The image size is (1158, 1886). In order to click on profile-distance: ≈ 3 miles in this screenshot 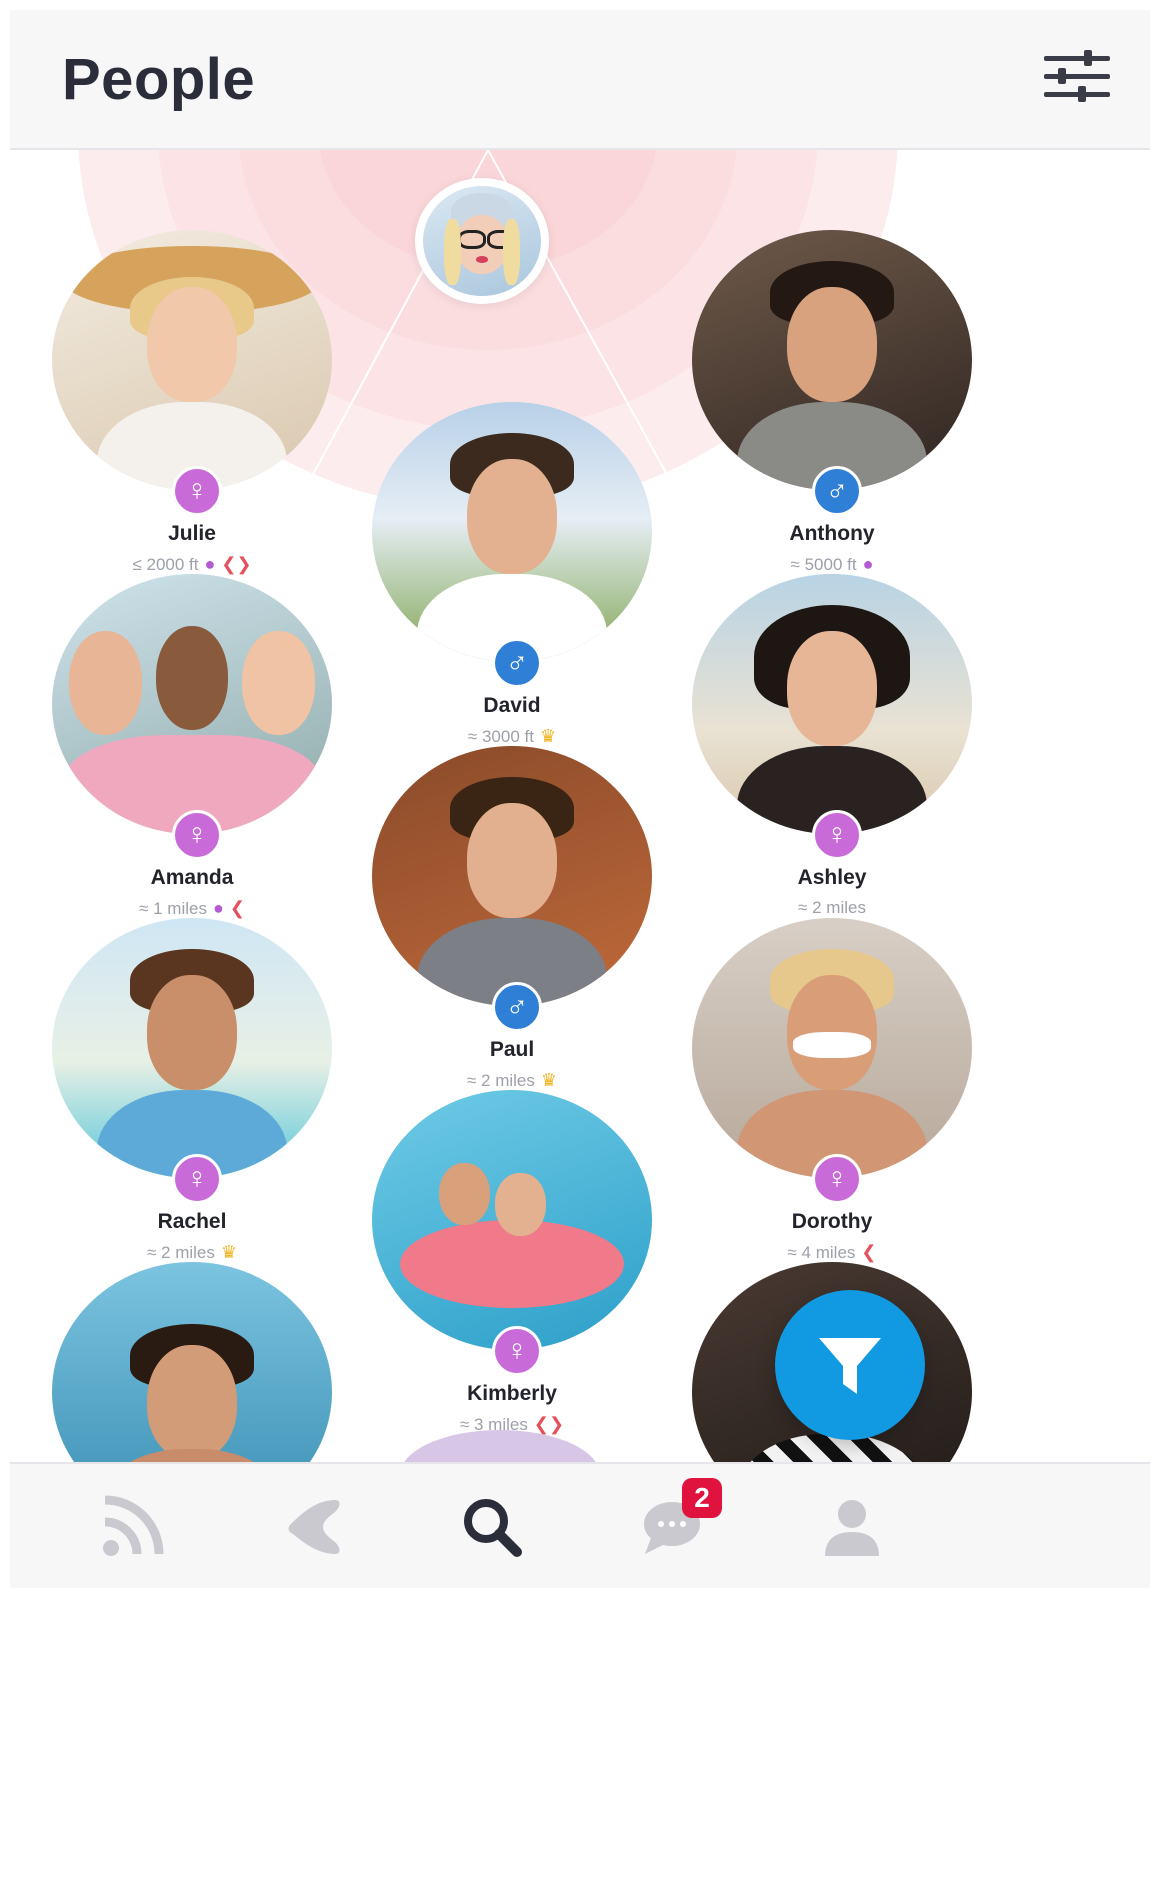, I will do `click(493, 1424)`.